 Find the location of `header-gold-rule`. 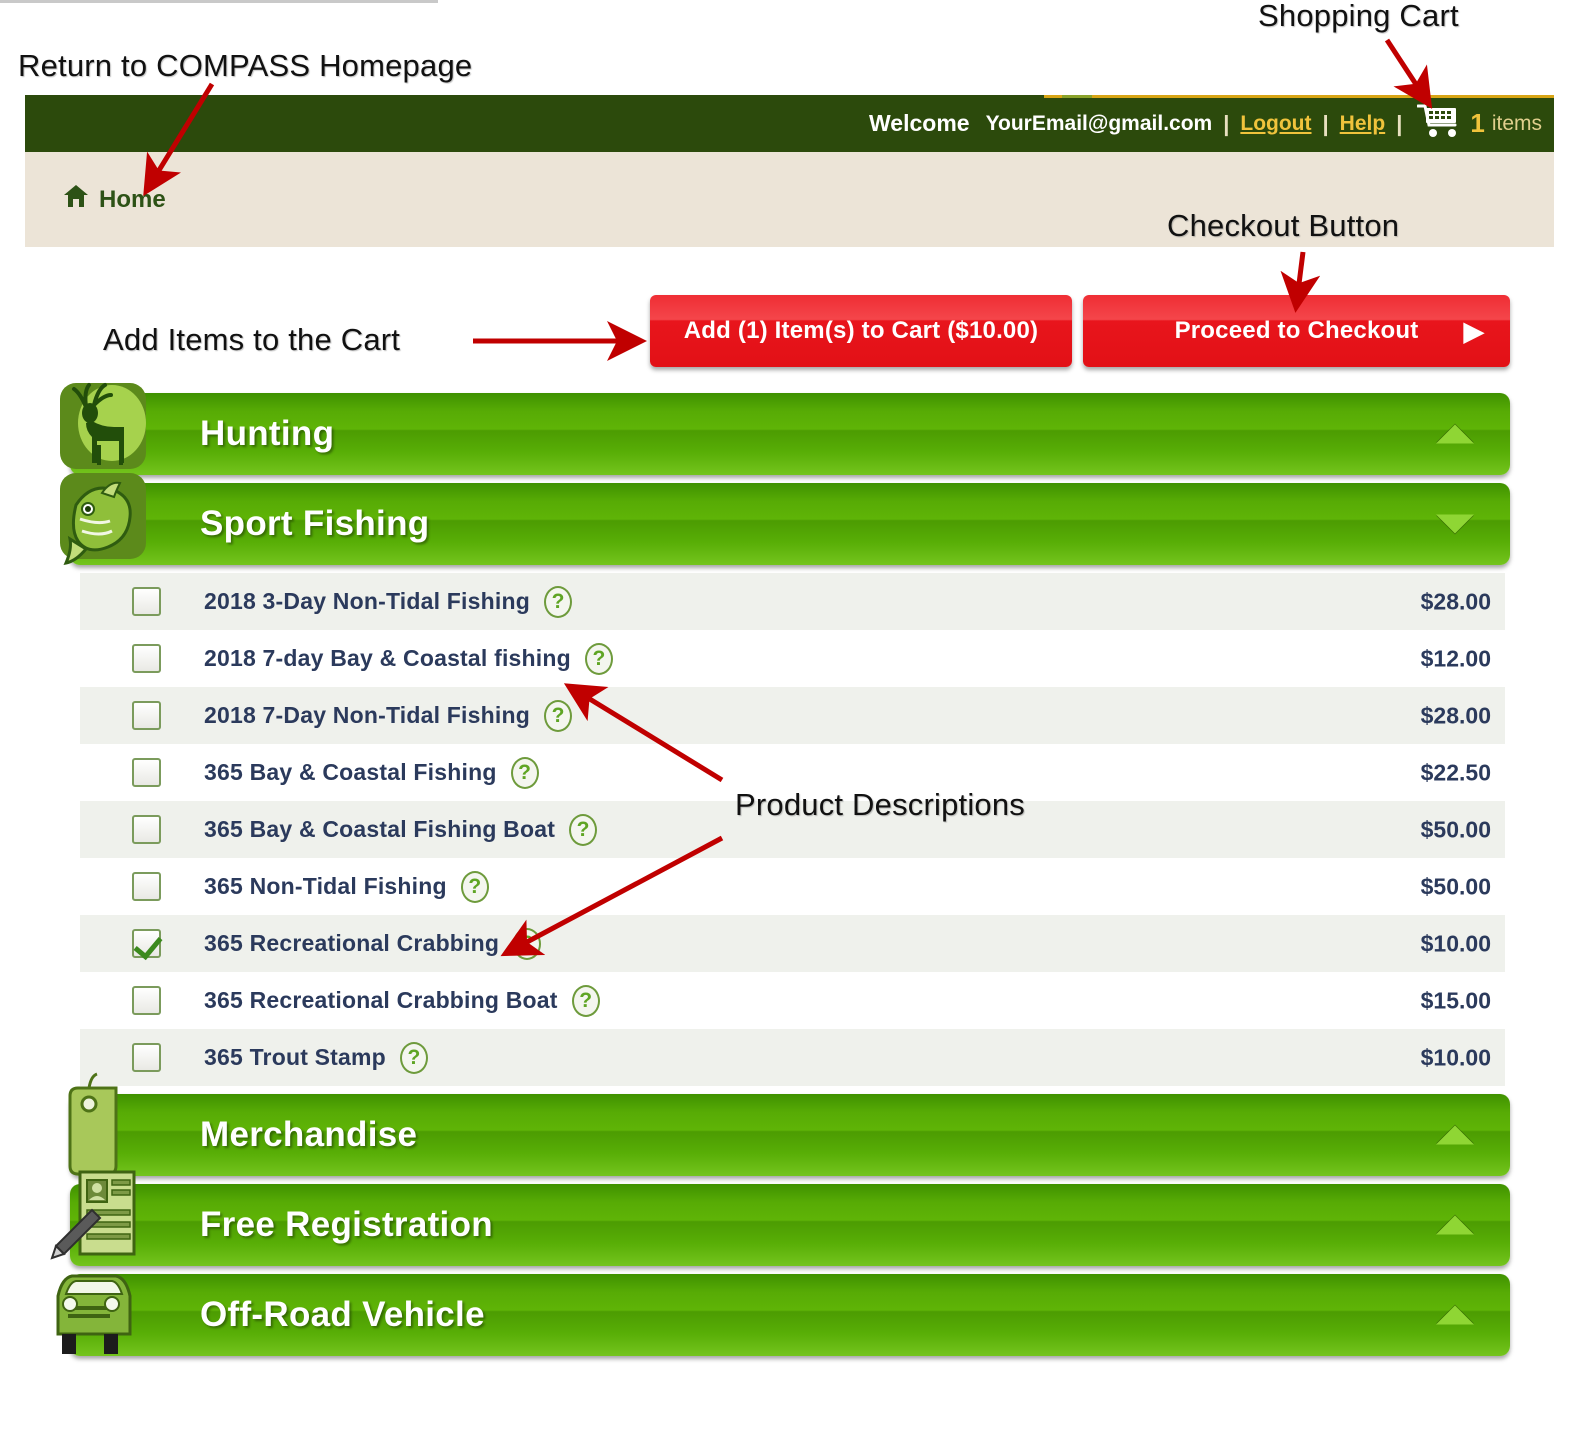

header-gold-rule is located at coordinates (1299, 96).